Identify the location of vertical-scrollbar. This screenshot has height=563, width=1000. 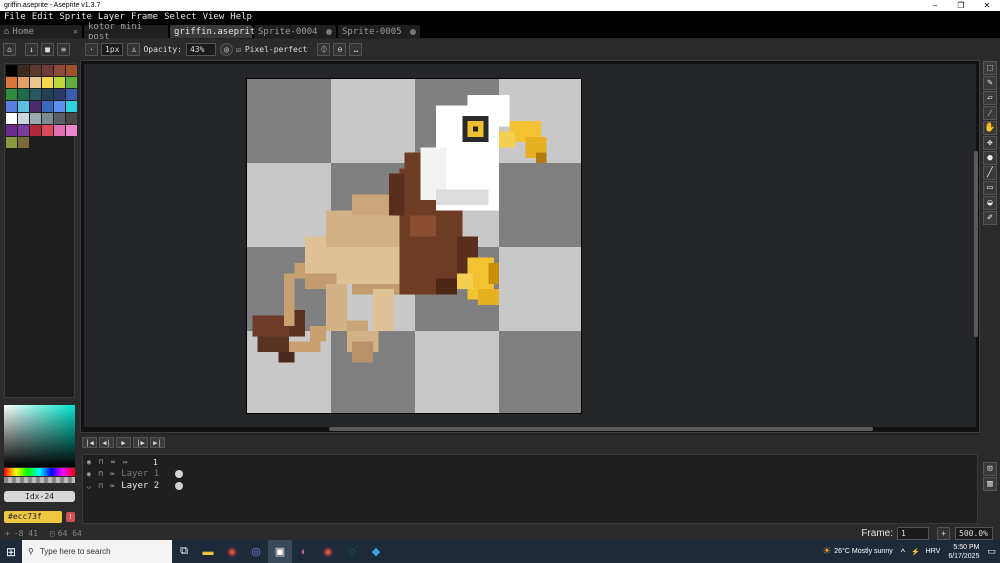
(976, 244).